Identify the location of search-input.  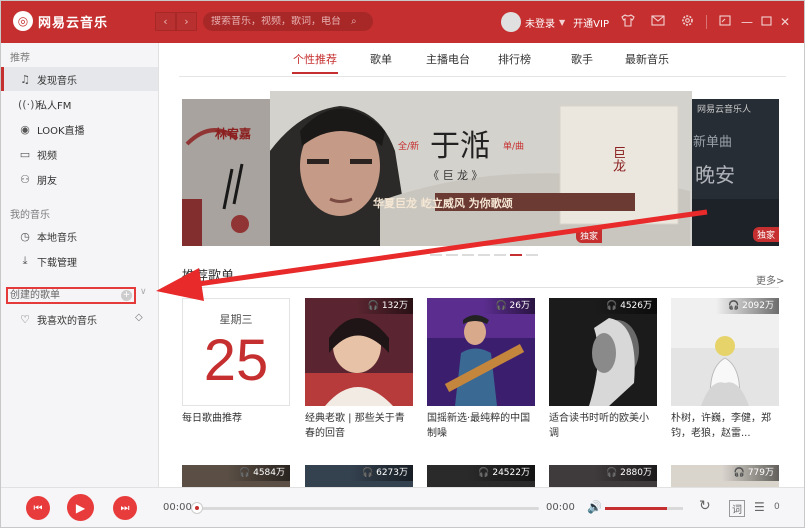
(281, 21).